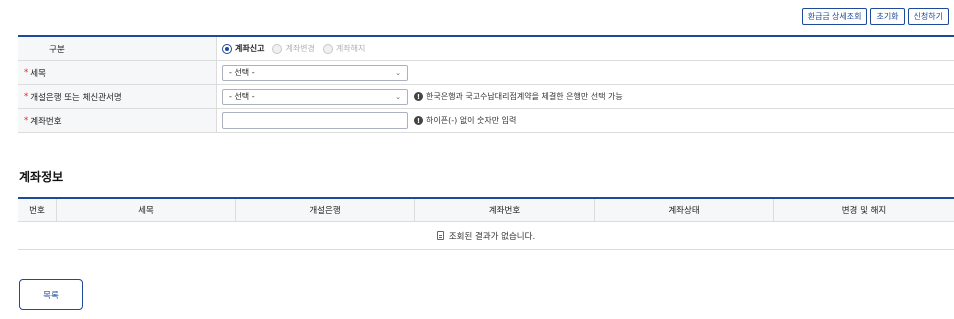 The height and width of the screenshot is (319, 954). What do you see at coordinates (505, 210) in the screenshot?
I see `col-account-number: 계좌번호` at bounding box center [505, 210].